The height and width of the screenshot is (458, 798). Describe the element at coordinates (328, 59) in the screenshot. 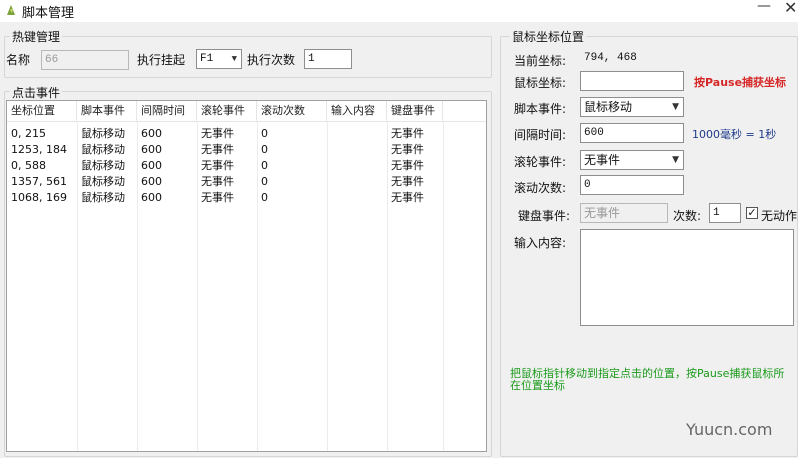

I see `count-field: 1` at that location.